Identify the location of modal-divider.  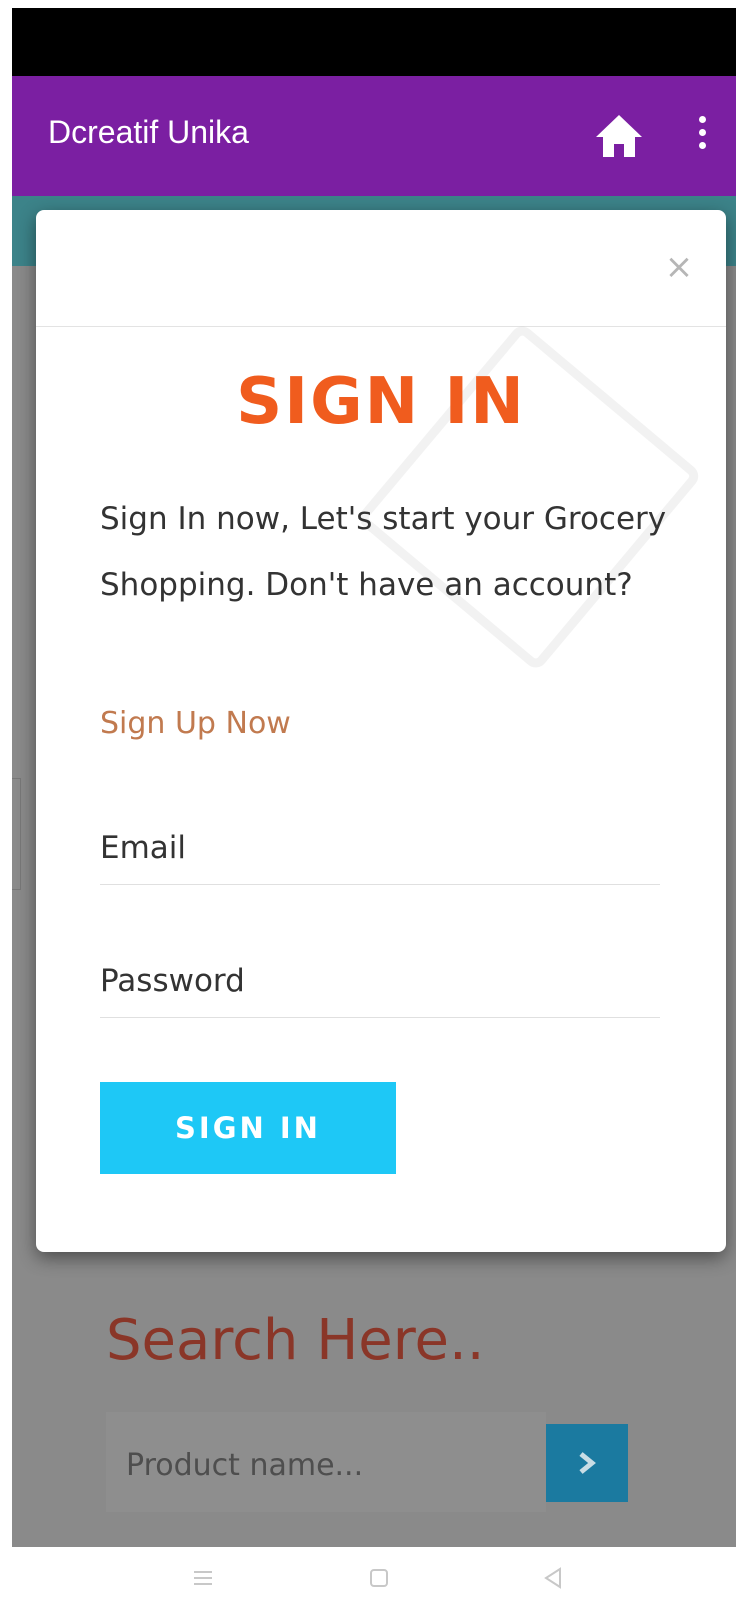
(381, 326).